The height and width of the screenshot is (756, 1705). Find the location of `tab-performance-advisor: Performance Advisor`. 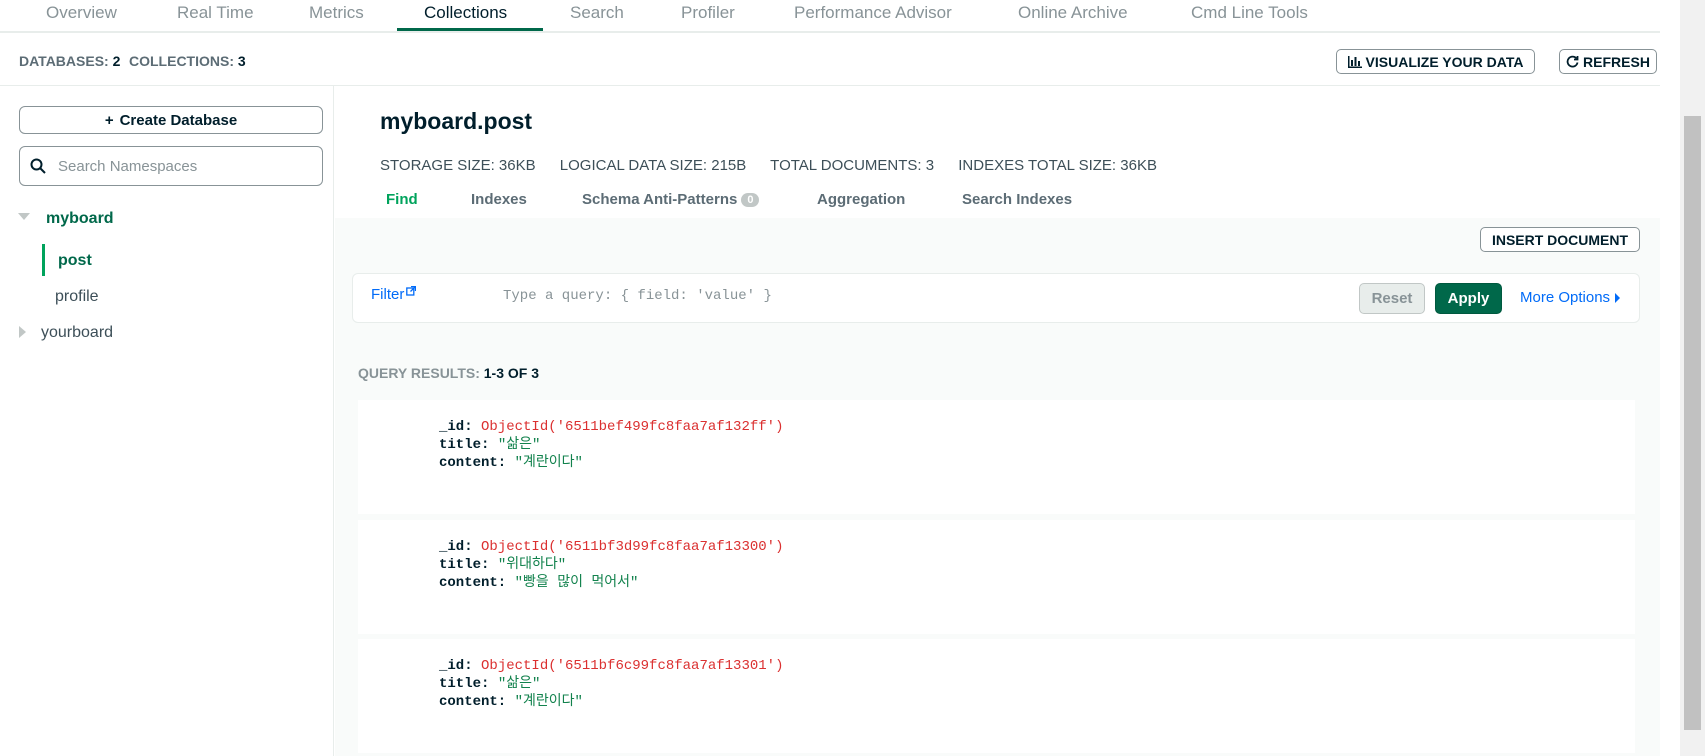

tab-performance-advisor: Performance Advisor is located at coordinates (873, 13).